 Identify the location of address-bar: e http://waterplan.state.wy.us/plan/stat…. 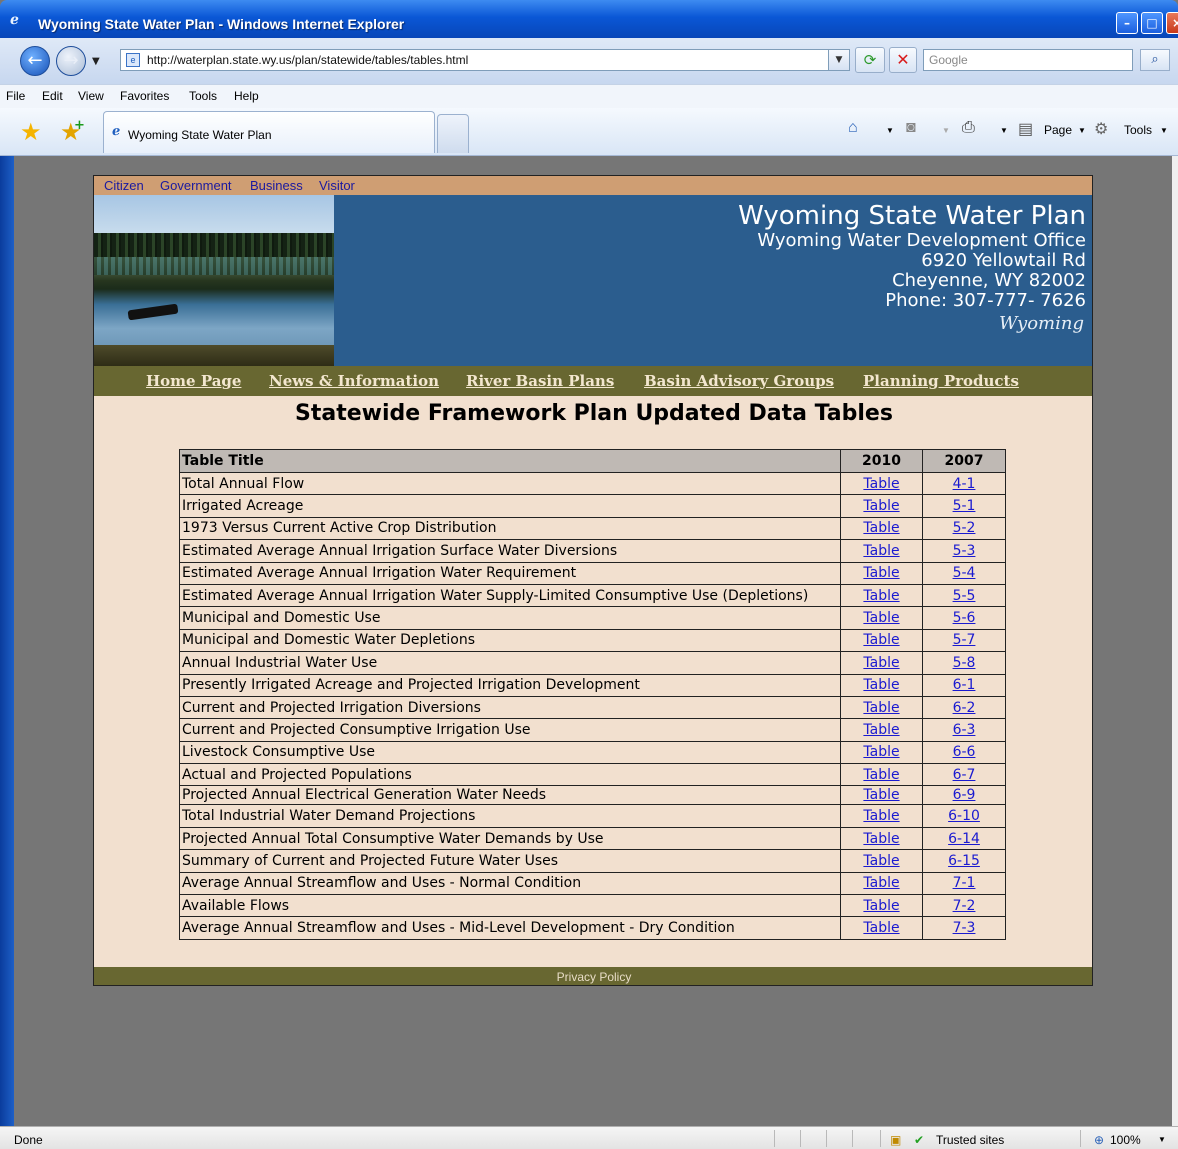
(485, 60).